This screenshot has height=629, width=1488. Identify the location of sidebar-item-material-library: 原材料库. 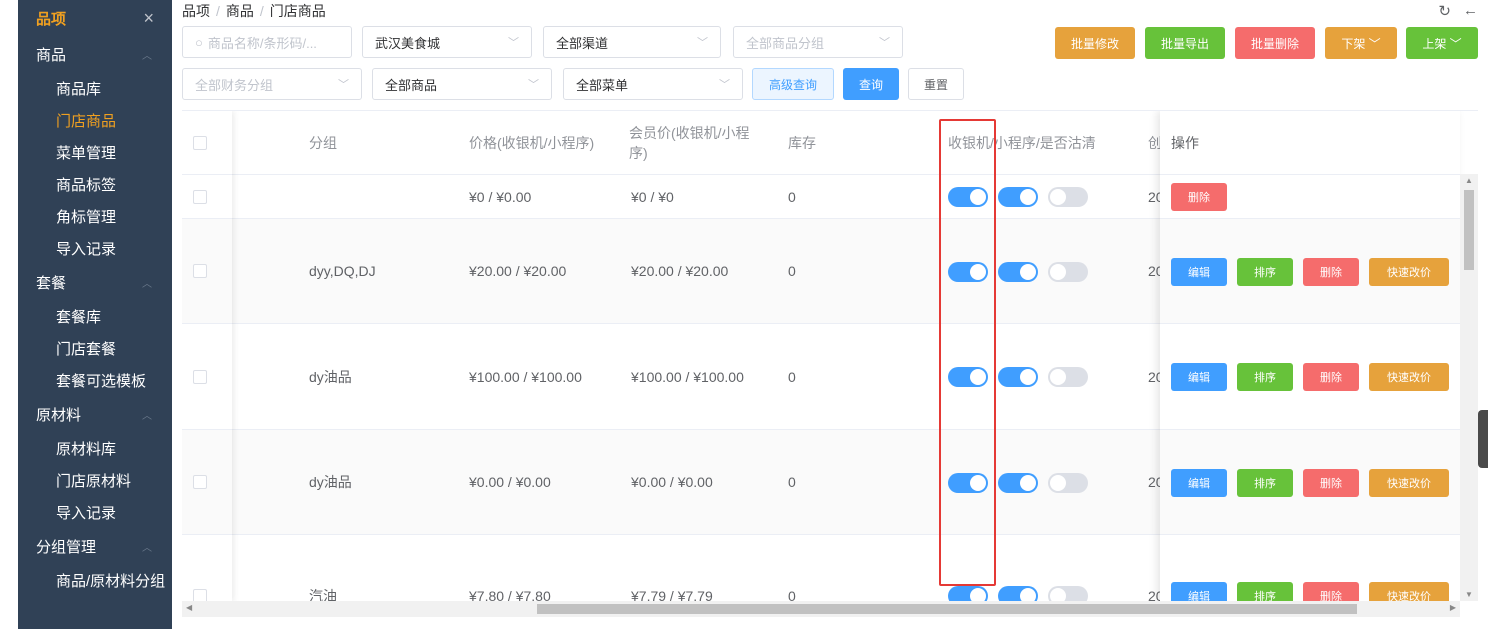
(95, 448).